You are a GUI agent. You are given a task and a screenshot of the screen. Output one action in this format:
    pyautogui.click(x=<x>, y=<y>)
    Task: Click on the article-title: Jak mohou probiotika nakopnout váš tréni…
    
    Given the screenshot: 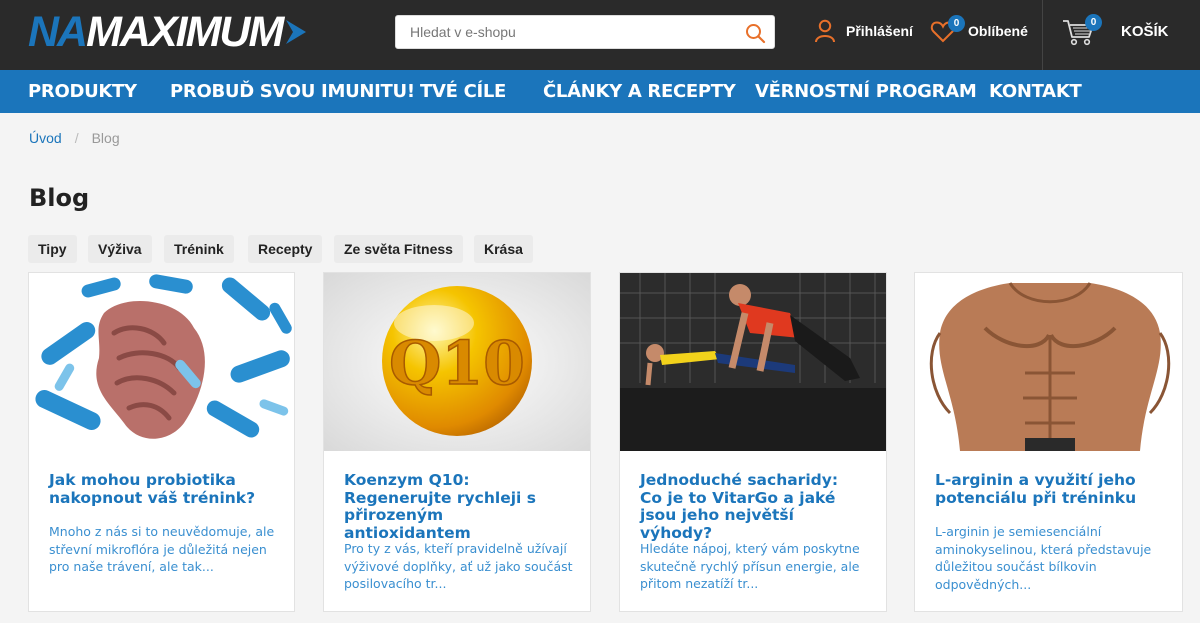 What is the action you would take?
    pyautogui.click(x=161, y=489)
    